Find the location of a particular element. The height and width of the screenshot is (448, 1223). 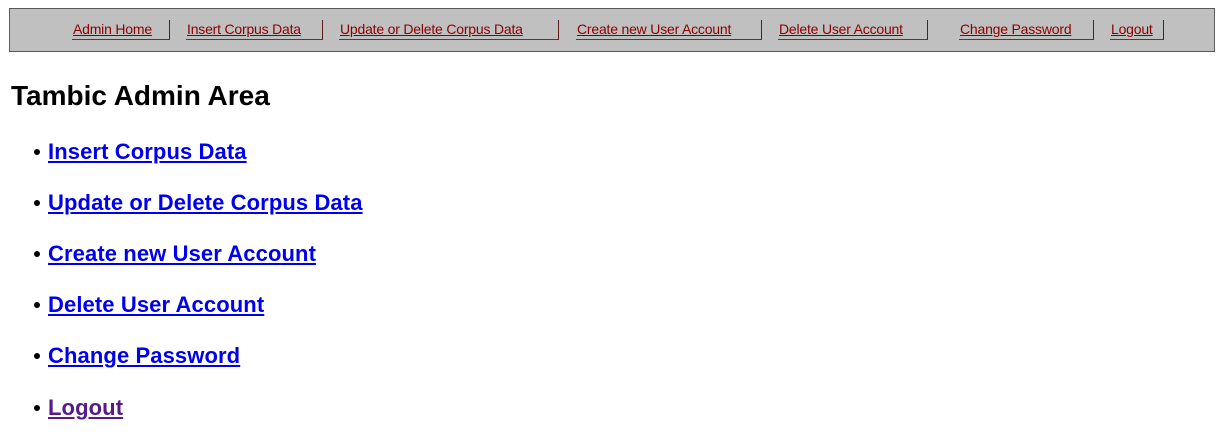

update-delete-corpus-data-link: Update or Delete Corpus Data is located at coordinates (205, 202).